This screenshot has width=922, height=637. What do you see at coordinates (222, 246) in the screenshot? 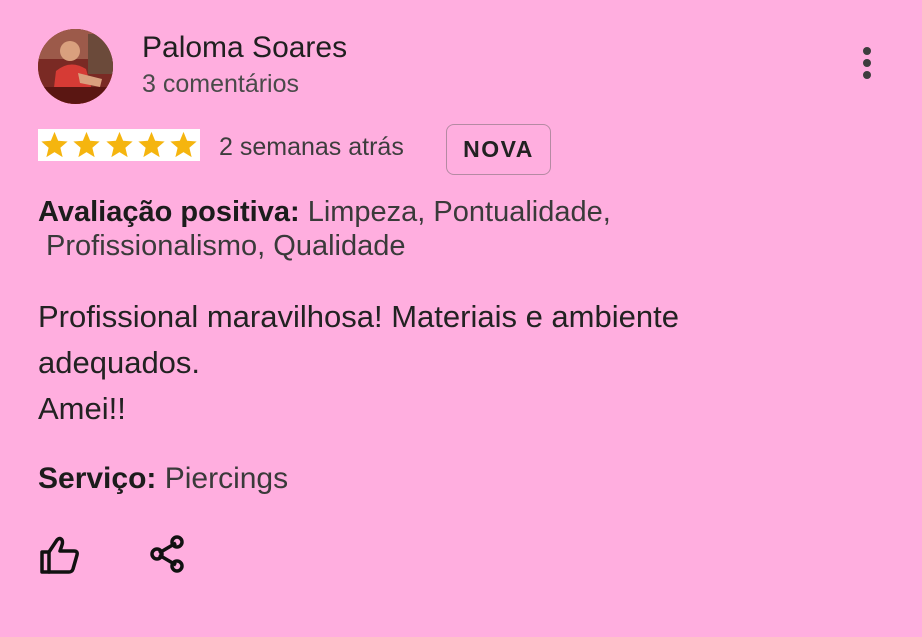
I see `positive-values-2: Profissionalismo, Qualidade` at bounding box center [222, 246].